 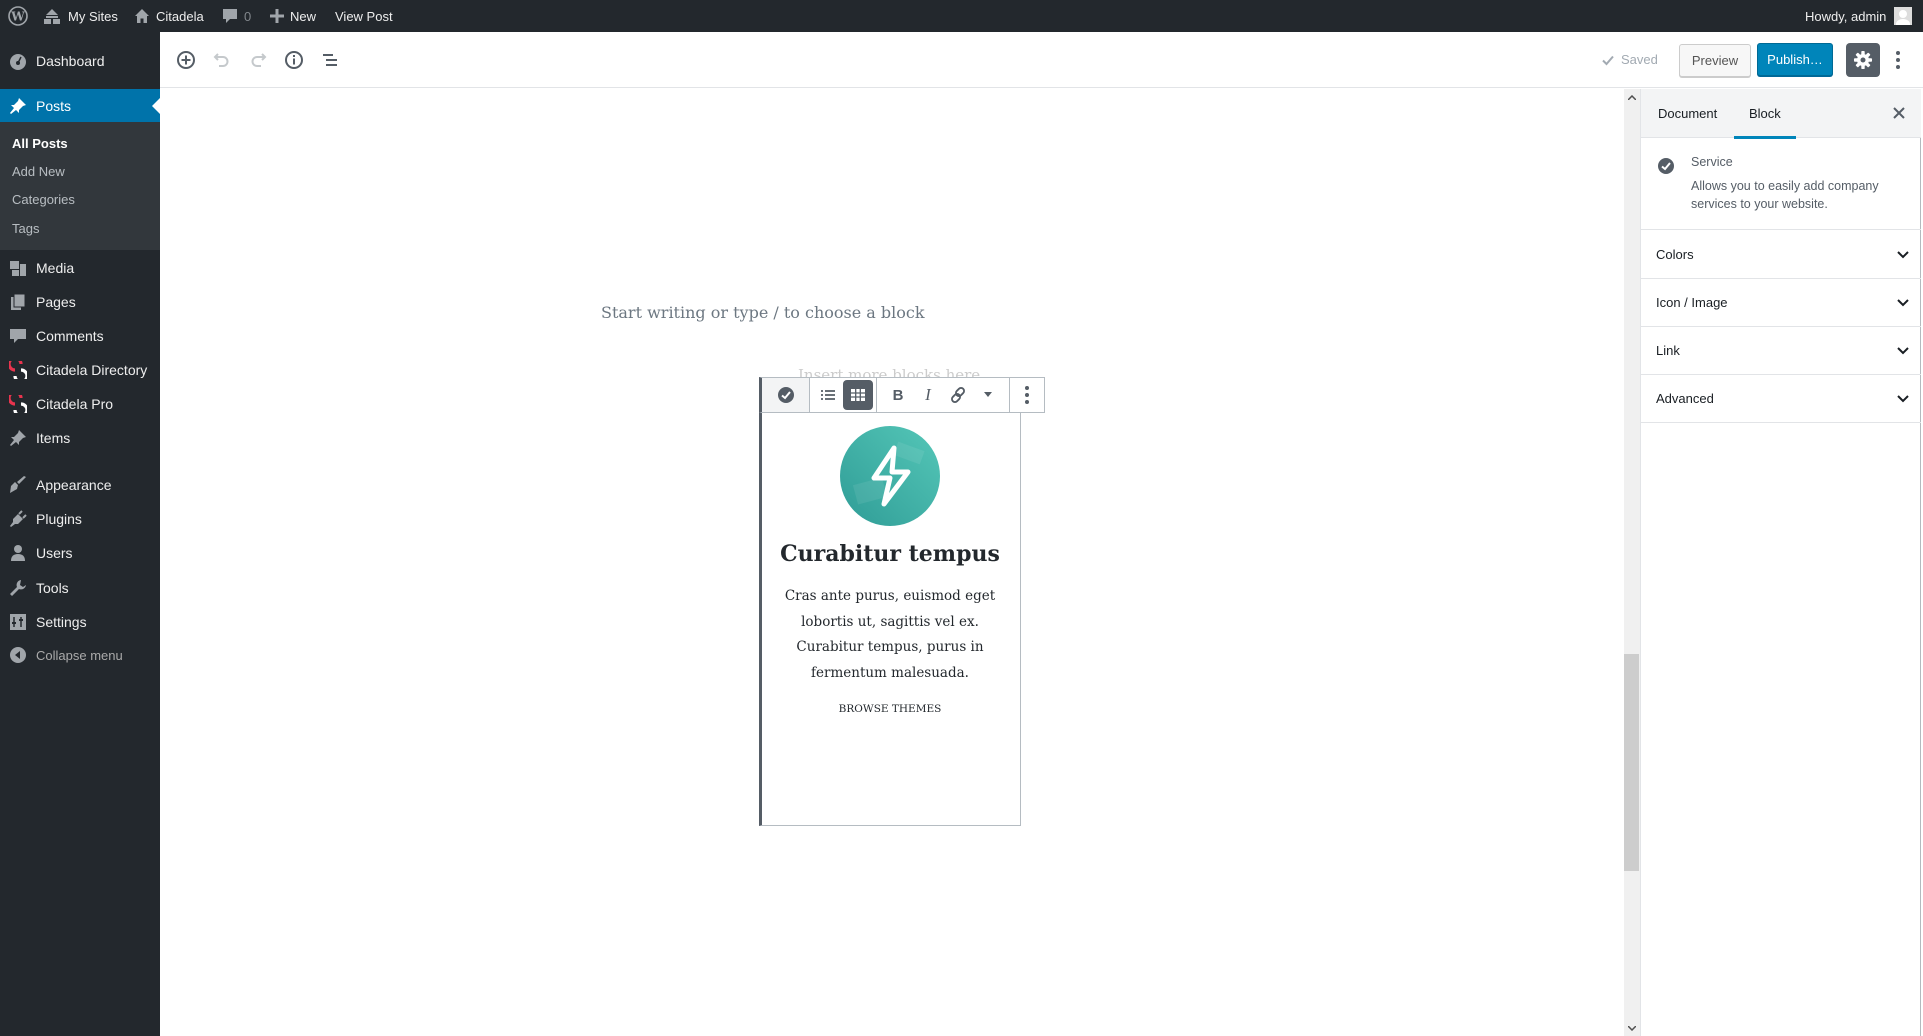 I want to click on menu-item-media: Media, so click(x=80, y=268).